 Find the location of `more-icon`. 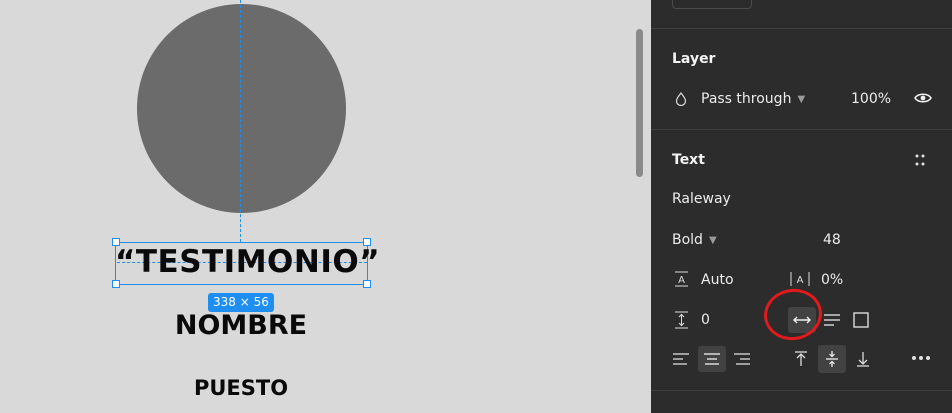

more-icon is located at coordinates (921, 358).